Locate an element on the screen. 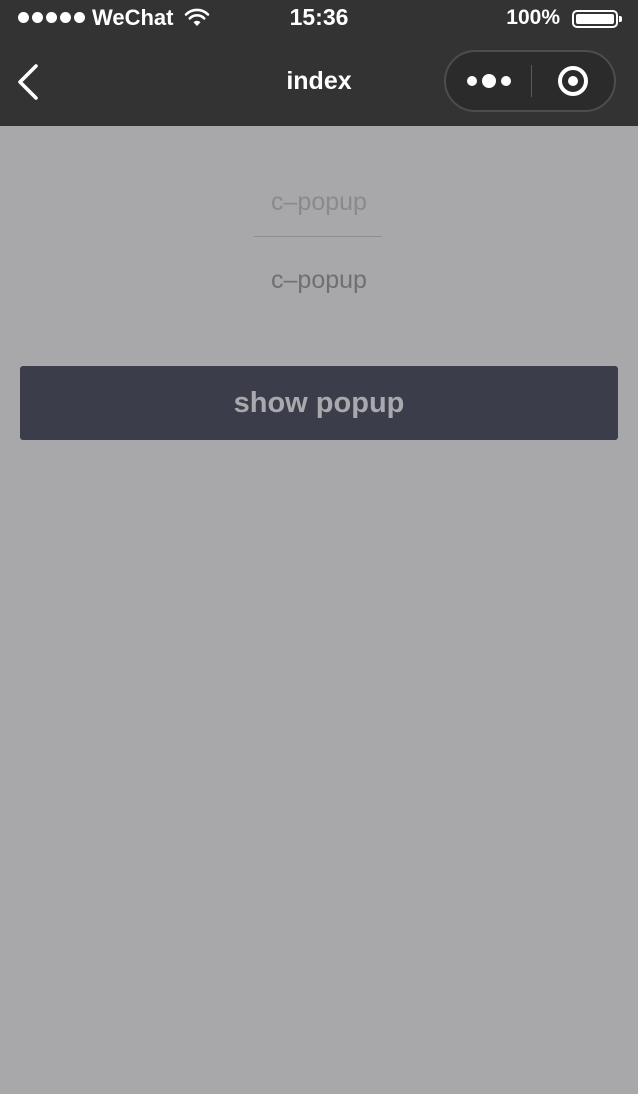  component-title: c–popup is located at coordinates (319, 202).